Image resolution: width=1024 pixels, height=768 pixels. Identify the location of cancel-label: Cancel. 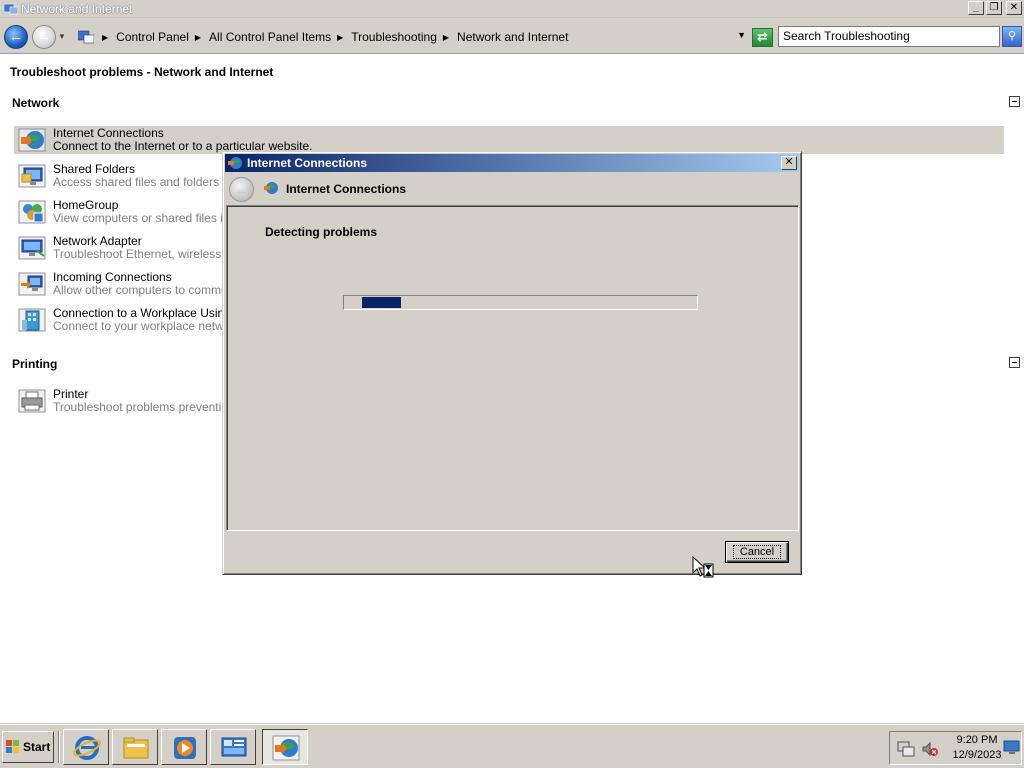
(757, 552).